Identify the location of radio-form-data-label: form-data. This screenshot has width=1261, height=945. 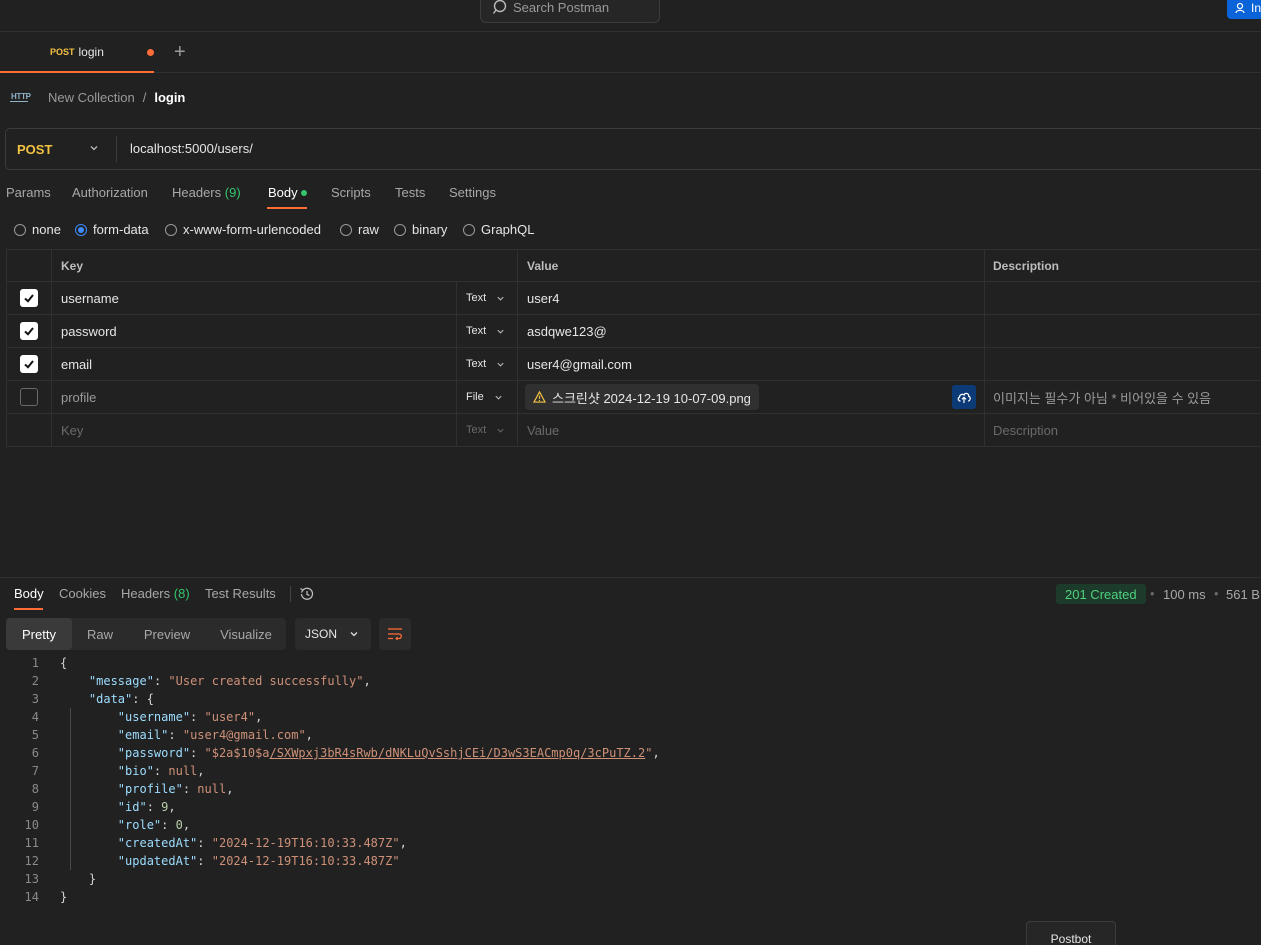
(121, 229).